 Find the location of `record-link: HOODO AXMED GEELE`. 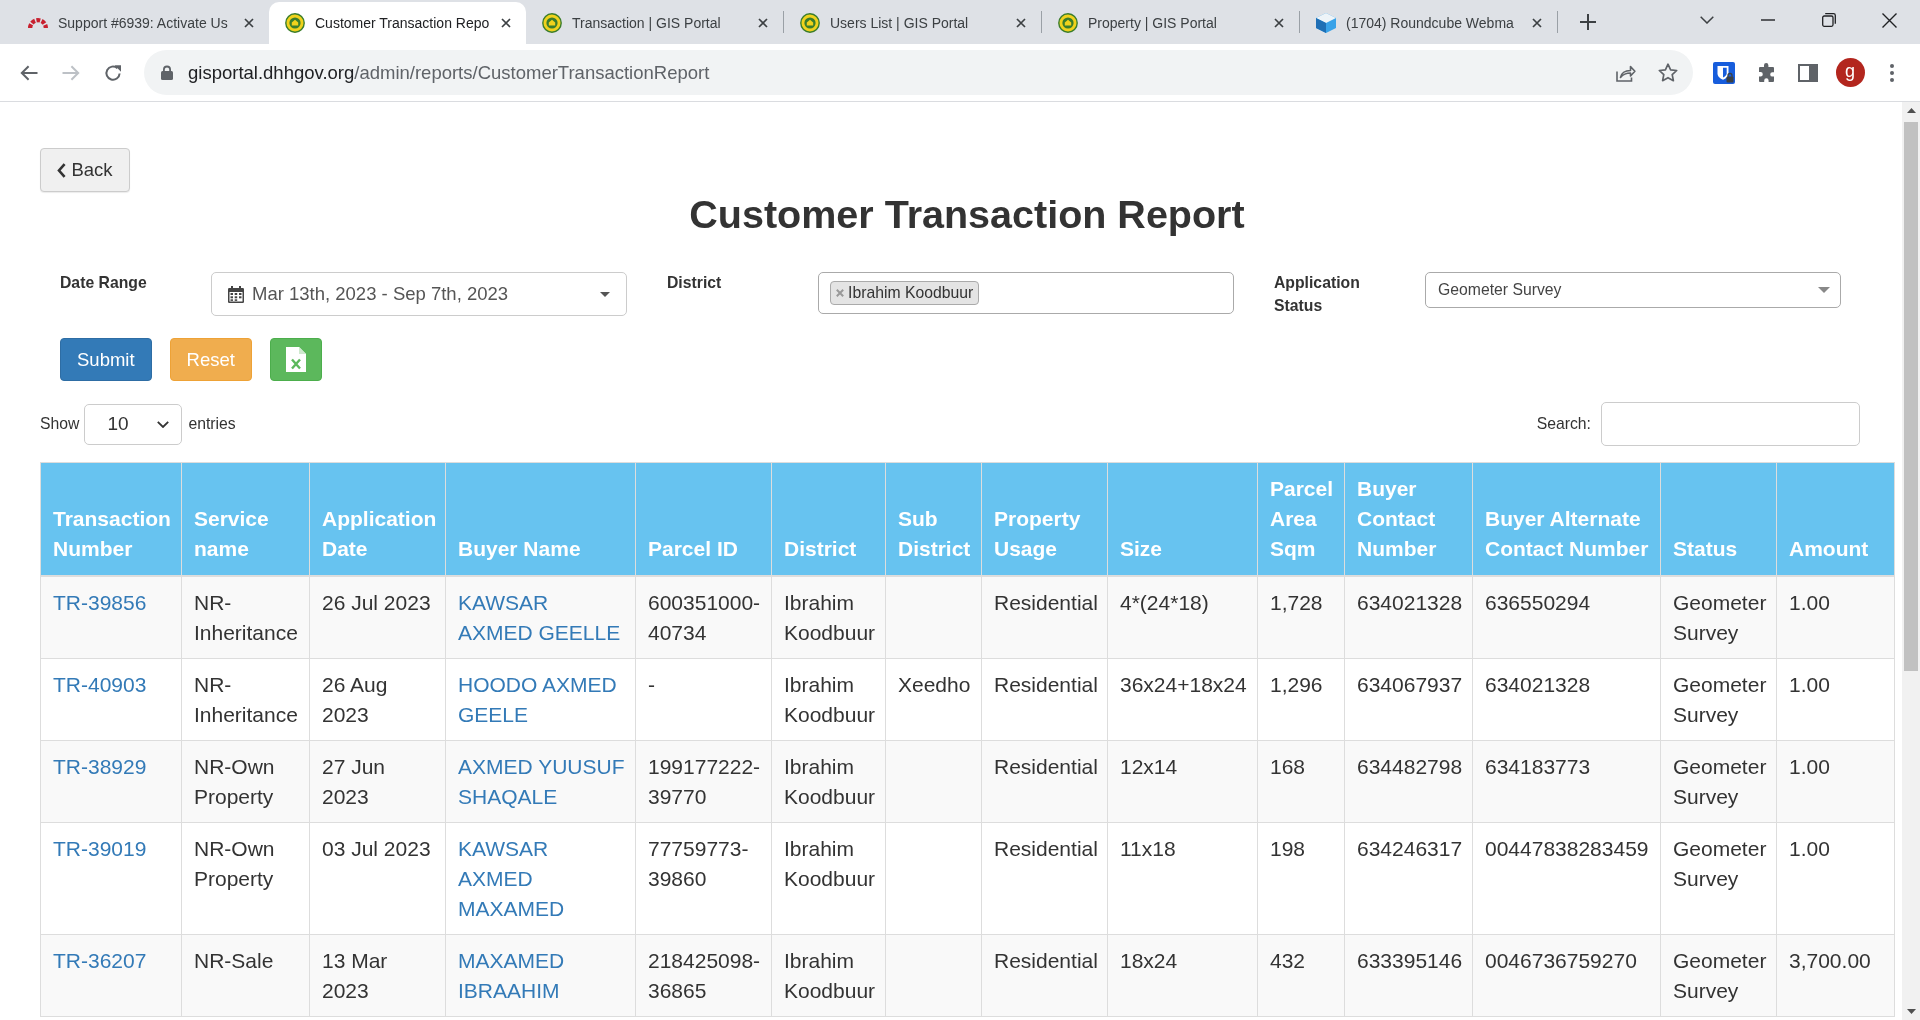

record-link: HOODO AXMED GEELE is located at coordinates (542, 700).